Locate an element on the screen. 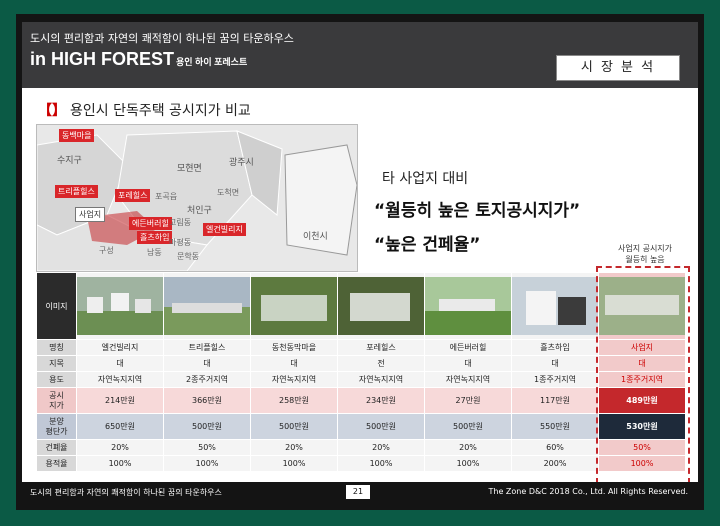 The width and height of the screenshot is (720, 526). label-jimok: 지목 is located at coordinates (56, 363).